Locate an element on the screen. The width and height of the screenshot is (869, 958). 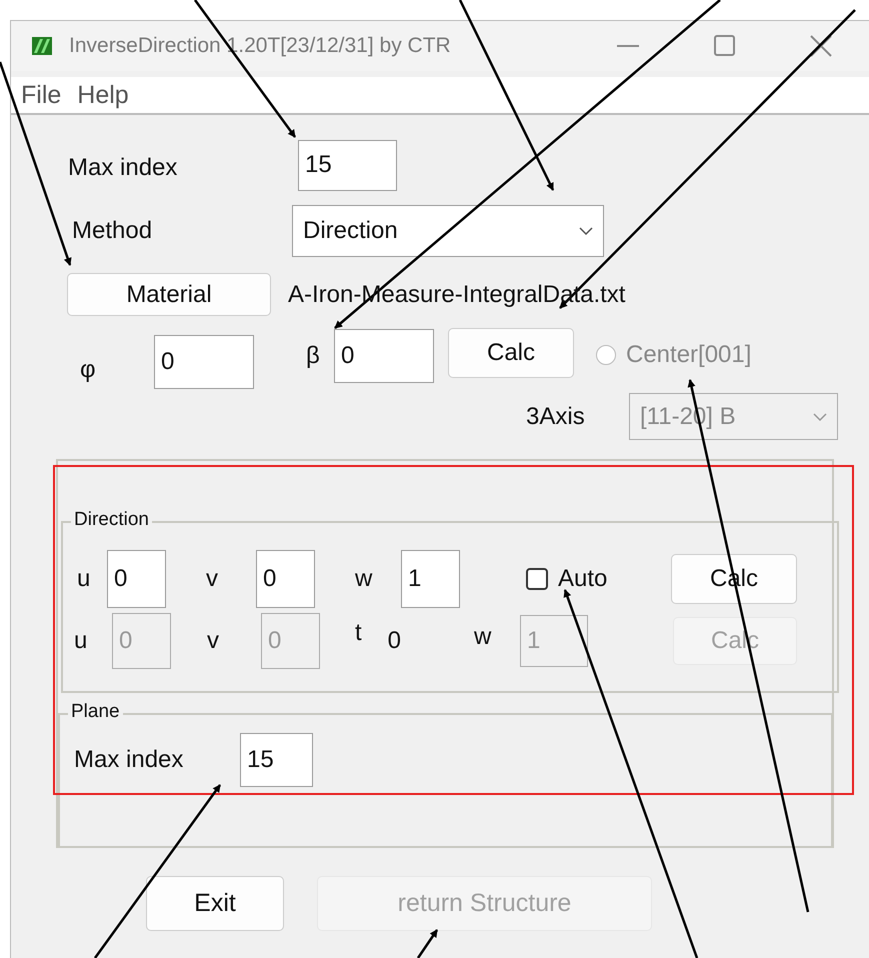
checkbox is located at coordinates (537, 579).